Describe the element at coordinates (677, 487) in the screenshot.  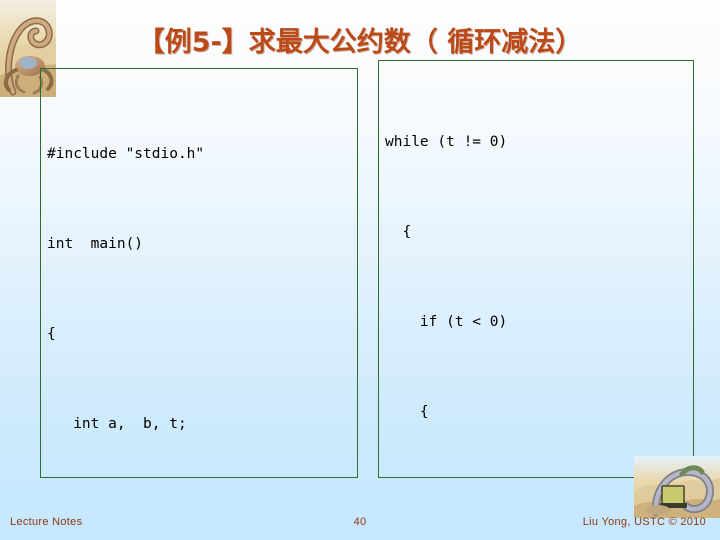
I see `scorpion-illustration-icon` at that location.